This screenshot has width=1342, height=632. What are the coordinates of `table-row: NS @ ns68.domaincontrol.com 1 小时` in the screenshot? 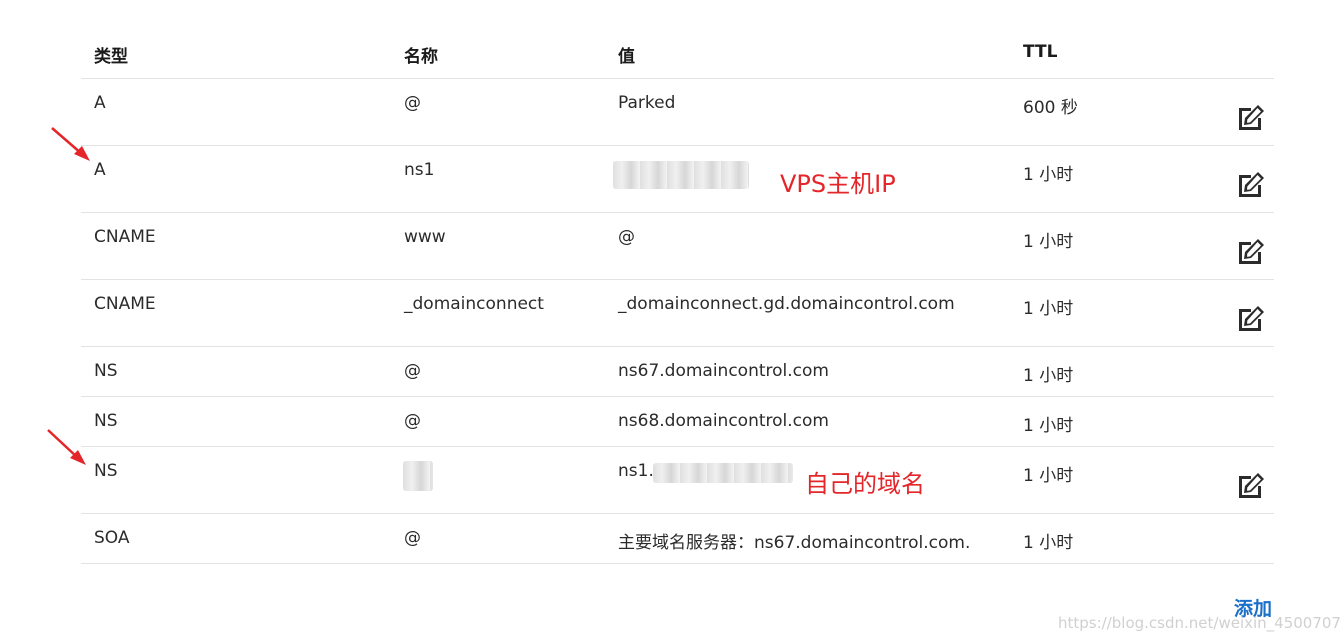 It's located at (677, 422).